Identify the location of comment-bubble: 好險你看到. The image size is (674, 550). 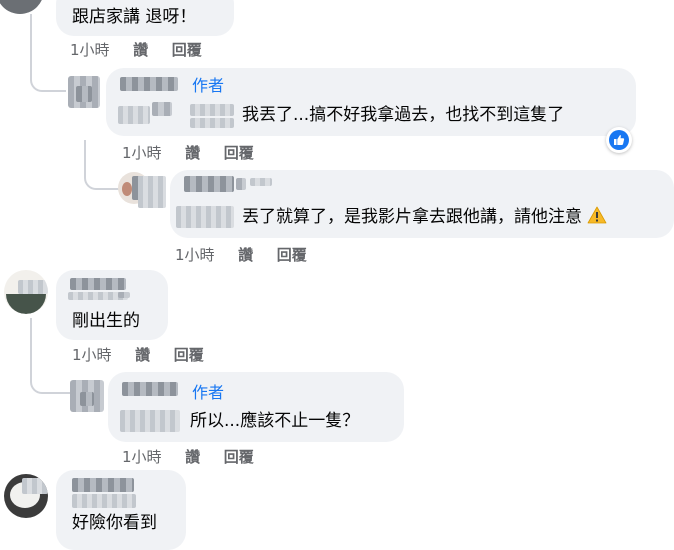
(121, 510).